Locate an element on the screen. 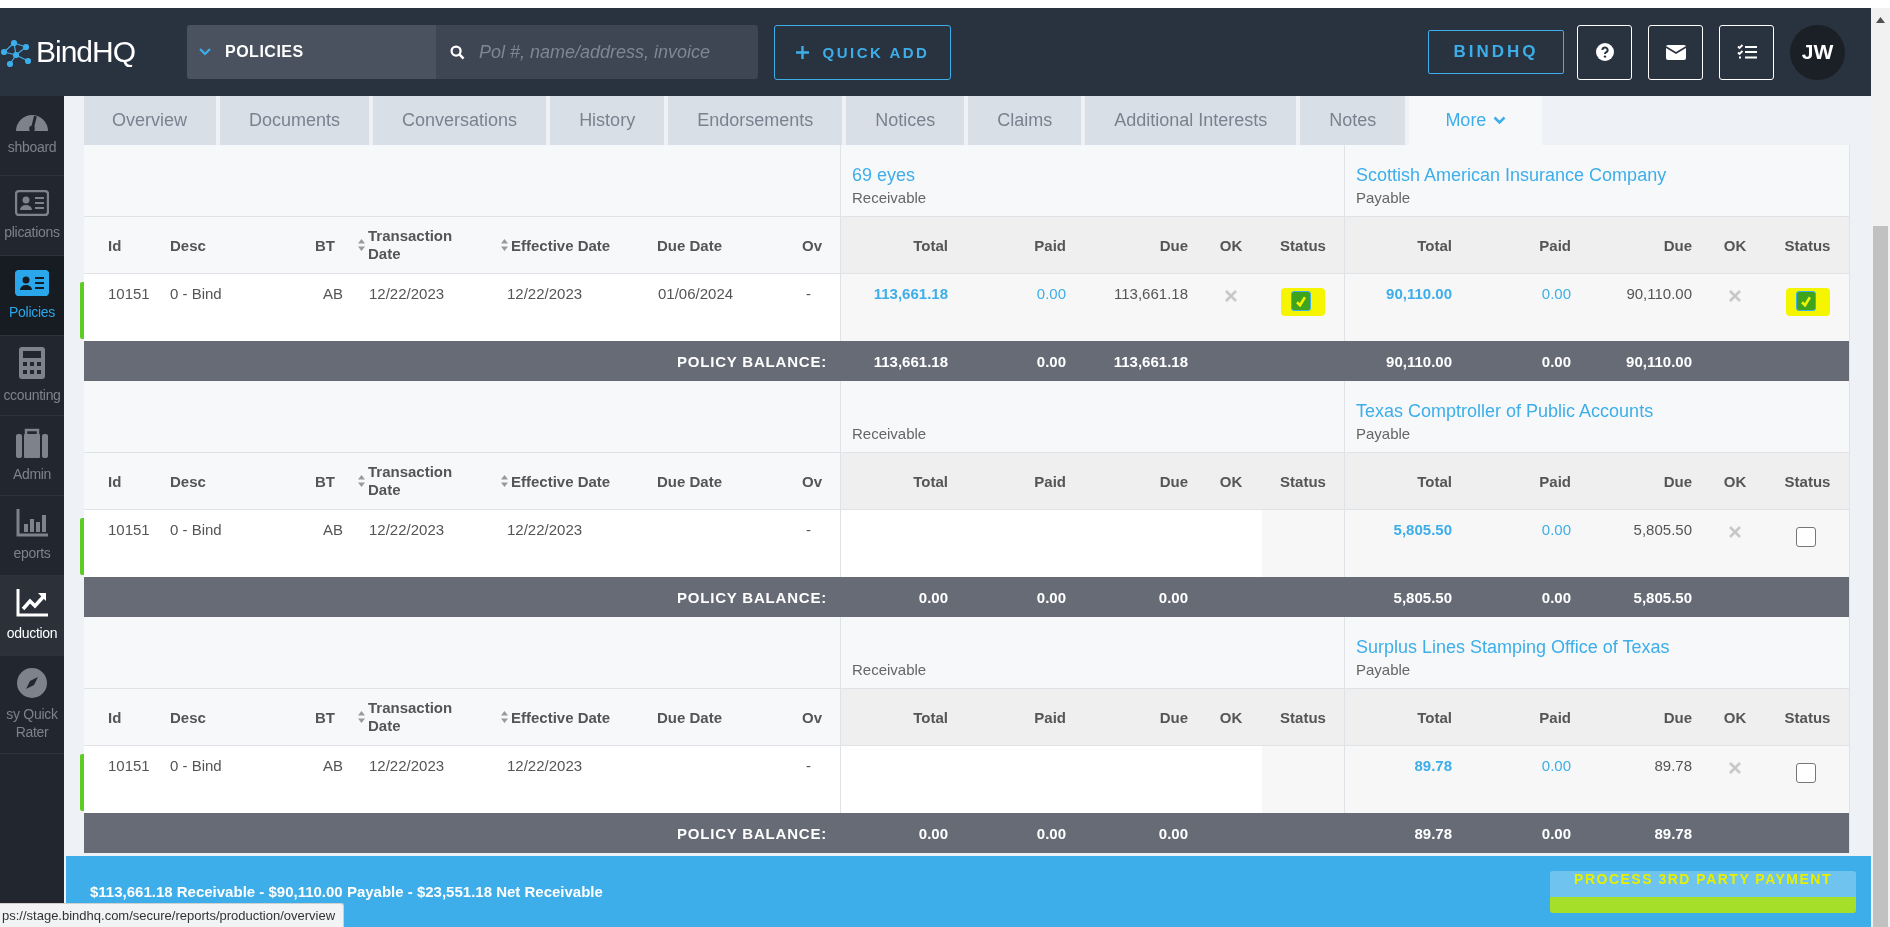  column-header: Due Date is located at coordinates (690, 481).